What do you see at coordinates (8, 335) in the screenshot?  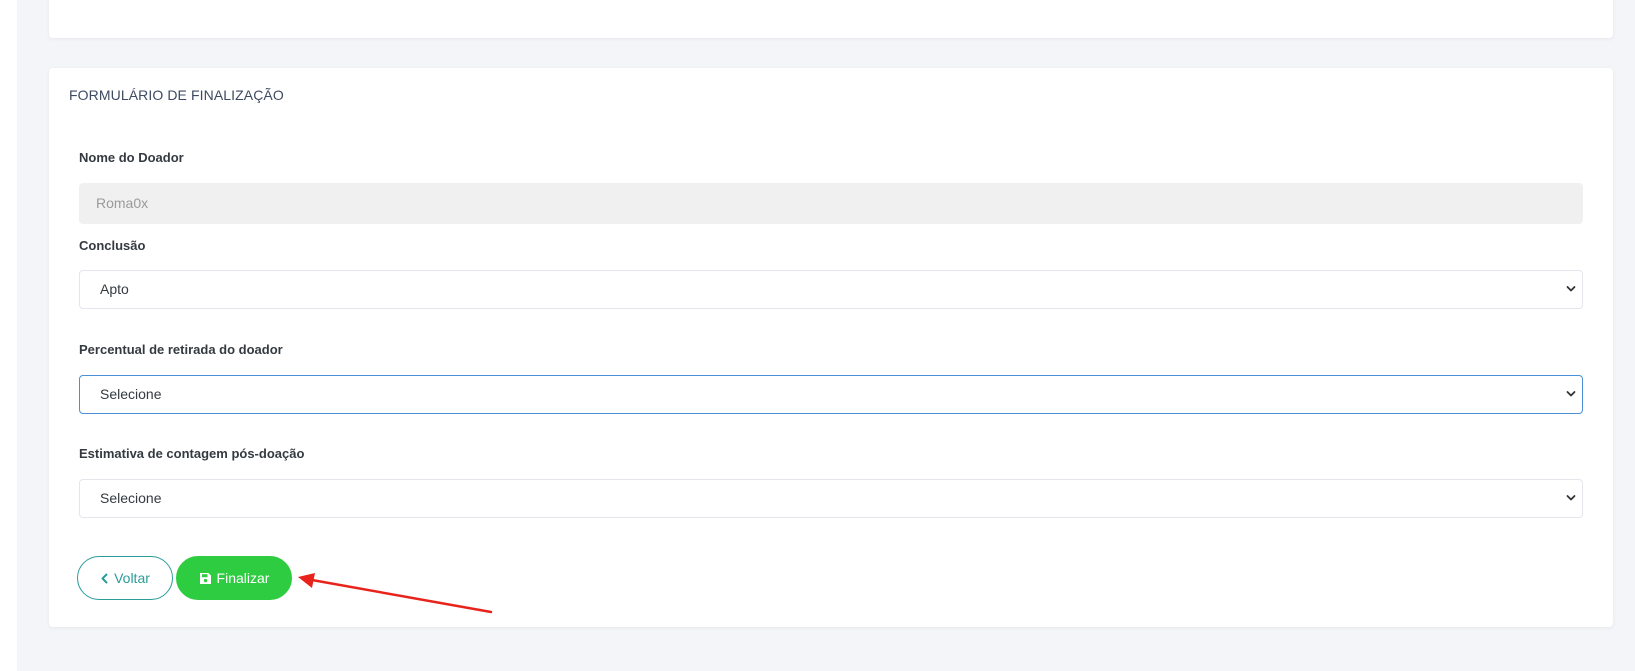 I see `left-sidebar-edge` at bounding box center [8, 335].